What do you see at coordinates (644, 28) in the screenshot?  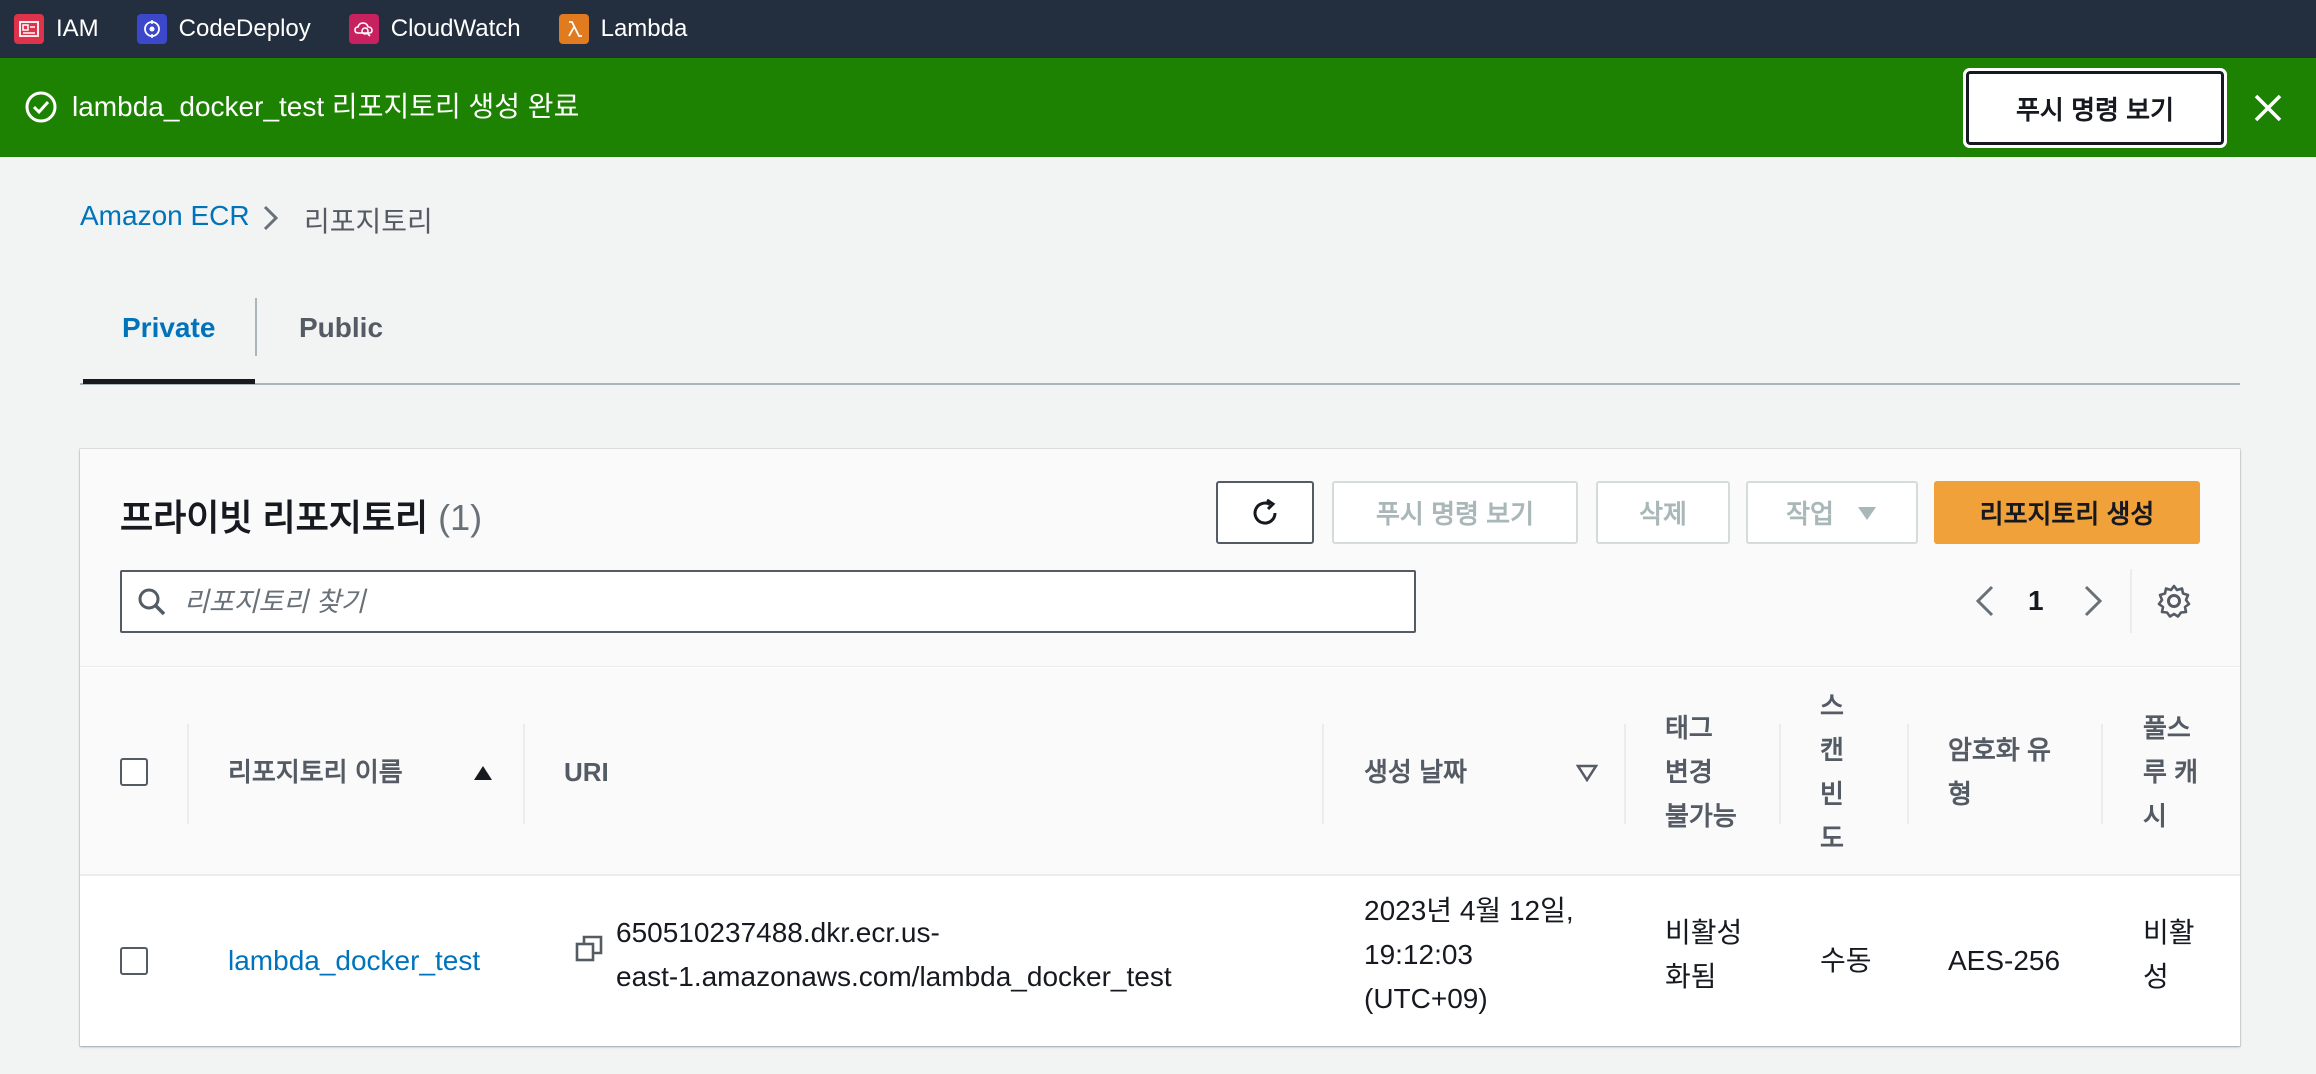 I see `service-lambda-label: Lambda` at bounding box center [644, 28].